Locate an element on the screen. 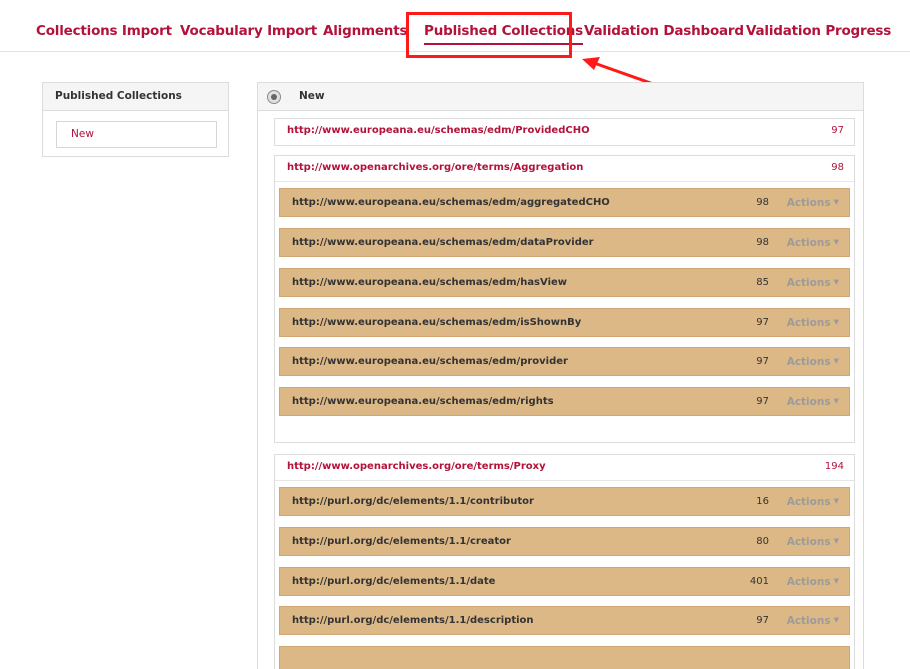 The image size is (910, 669). panel-title: Published Collections is located at coordinates (135, 97).